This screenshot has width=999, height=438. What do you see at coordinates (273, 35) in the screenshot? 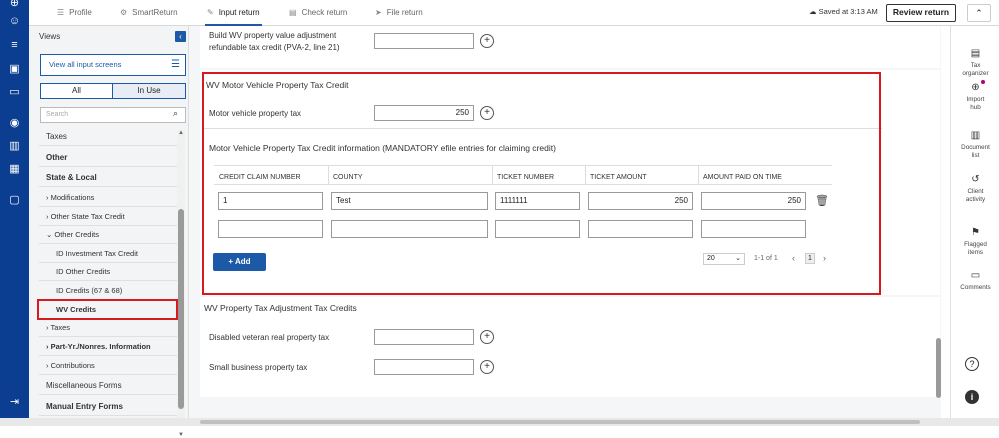
I see `build-pva-label-line1: Build WV property value adjustment` at bounding box center [273, 35].